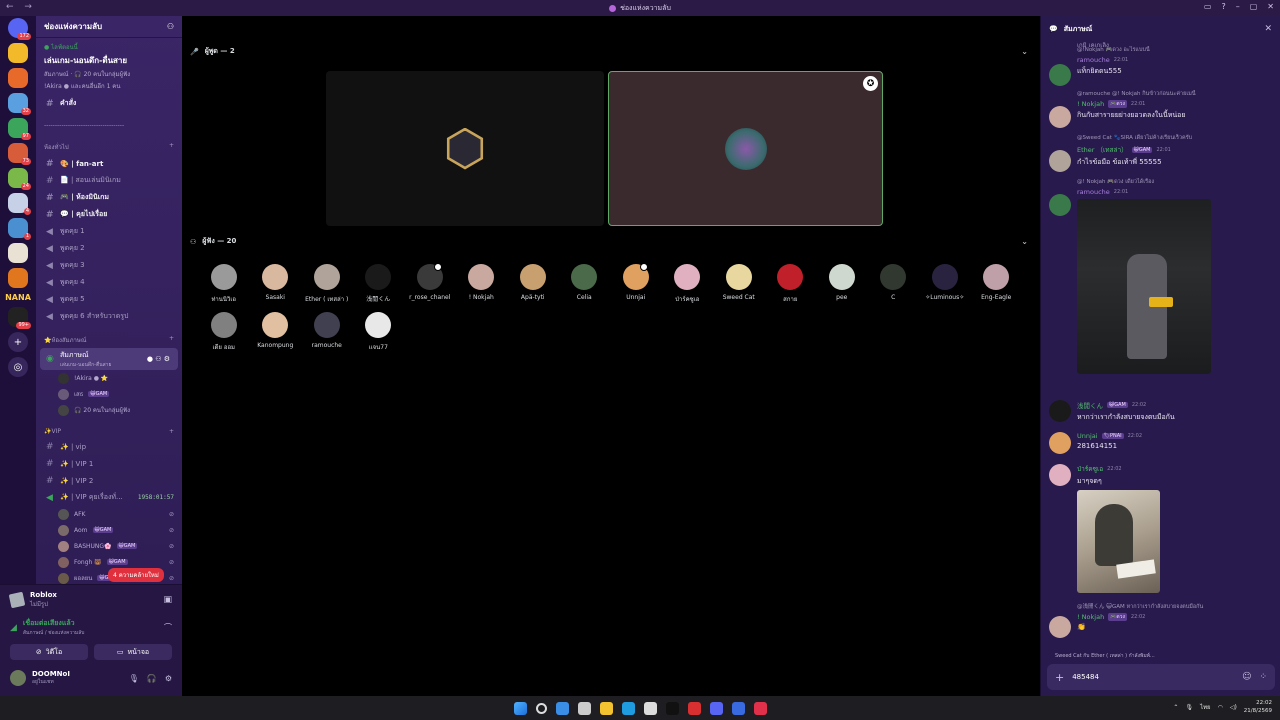  Describe the element at coordinates (109, 410) in the screenshot. I see `stage-user: 🎧 20 คนในกลุ่มผู้ฟัง` at that location.